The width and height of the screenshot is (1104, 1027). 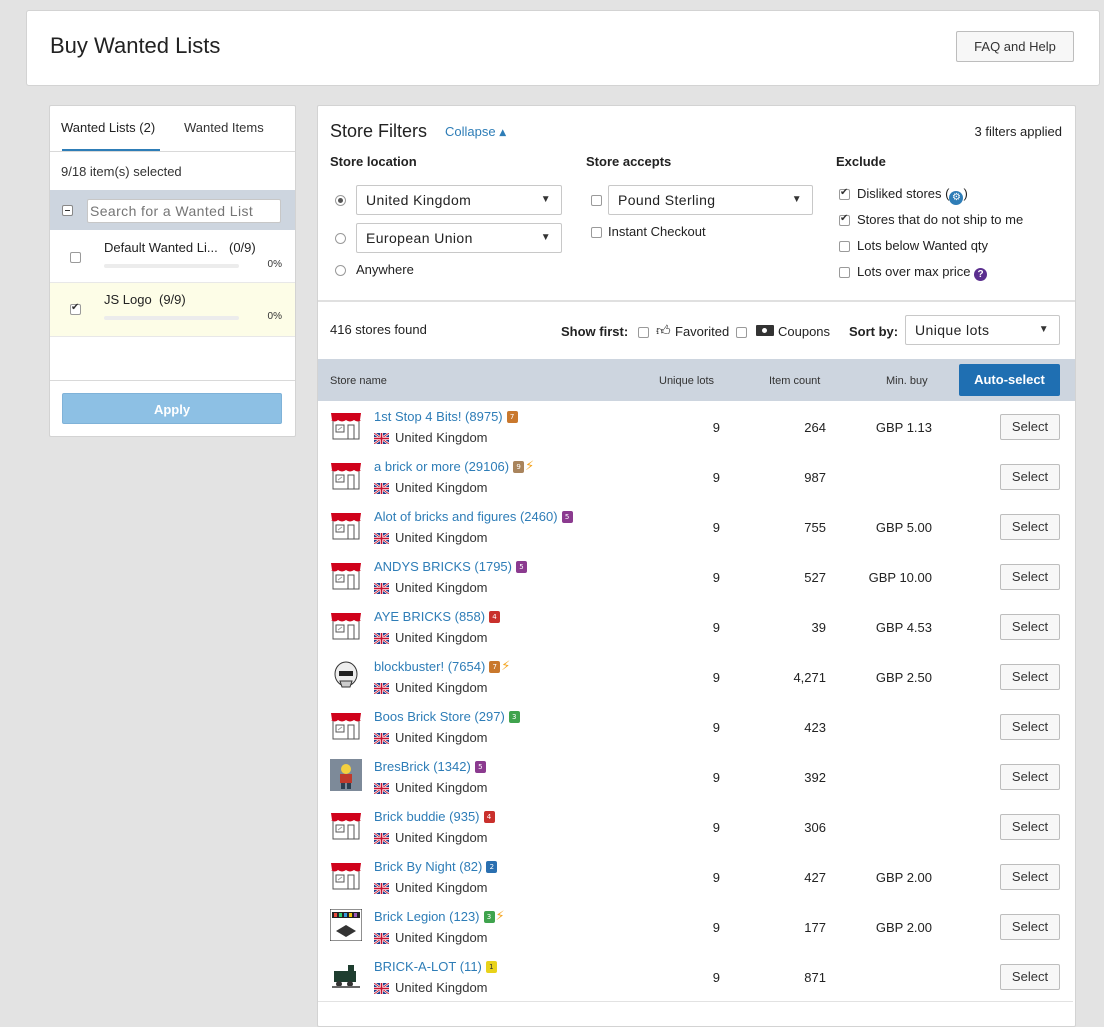 What do you see at coordinates (172, 408) in the screenshot?
I see `apply-button: Apply` at bounding box center [172, 408].